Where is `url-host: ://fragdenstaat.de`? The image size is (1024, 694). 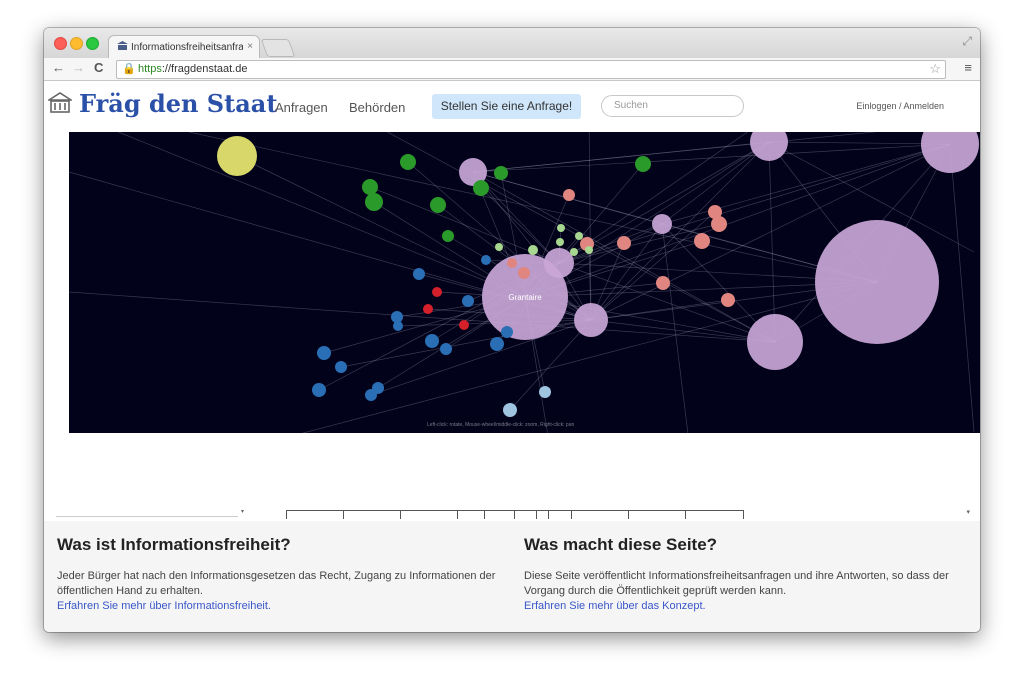
url-host: ://fragdenstaat.de is located at coordinates (204, 69).